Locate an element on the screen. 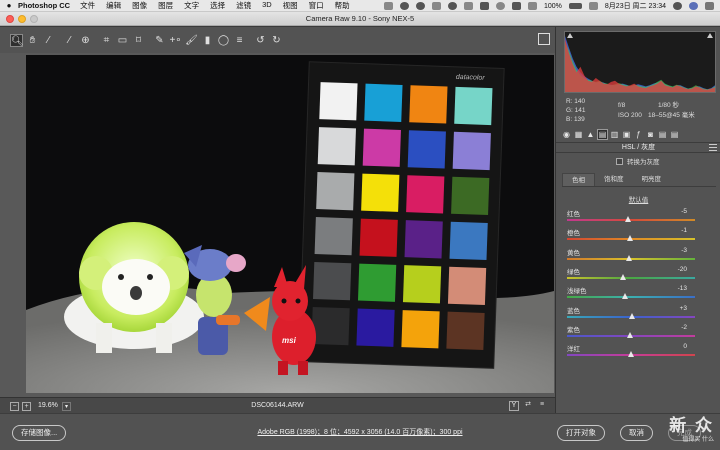 This screenshot has height=450, width=720. hue-slider: 红色 -5 is located at coordinates (638, 218).